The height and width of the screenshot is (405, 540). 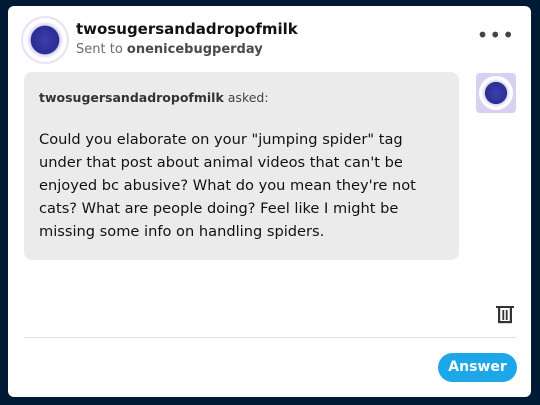 What do you see at coordinates (99, 49) in the screenshot?
I see `sent-prefix: Sent to` at bounding box center [99, 49].